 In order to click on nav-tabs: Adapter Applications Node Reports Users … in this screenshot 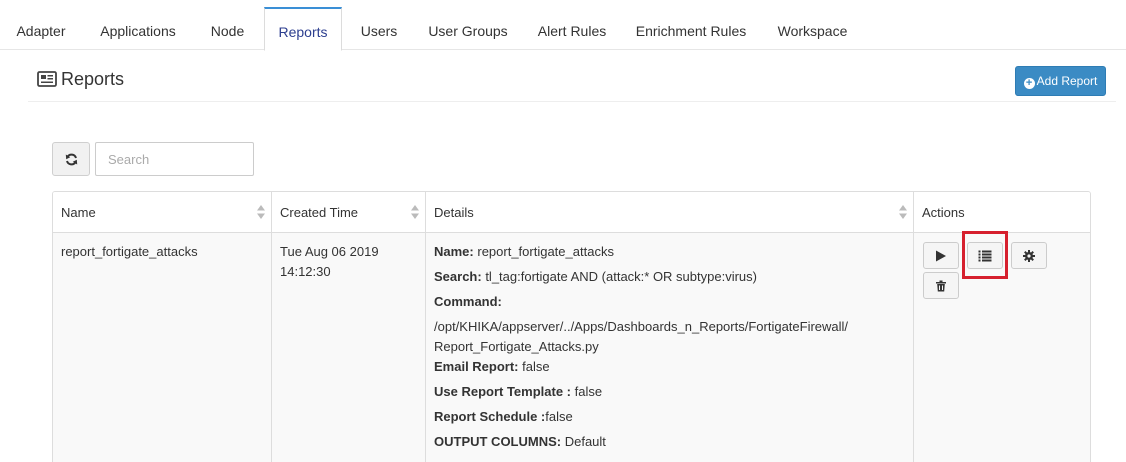, I will do `click(563, 25)`.